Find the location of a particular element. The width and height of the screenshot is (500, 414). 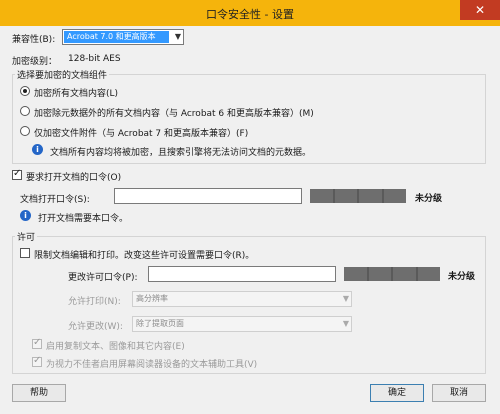

radio-encrypt-attachments is located at coordinates (25, 131).